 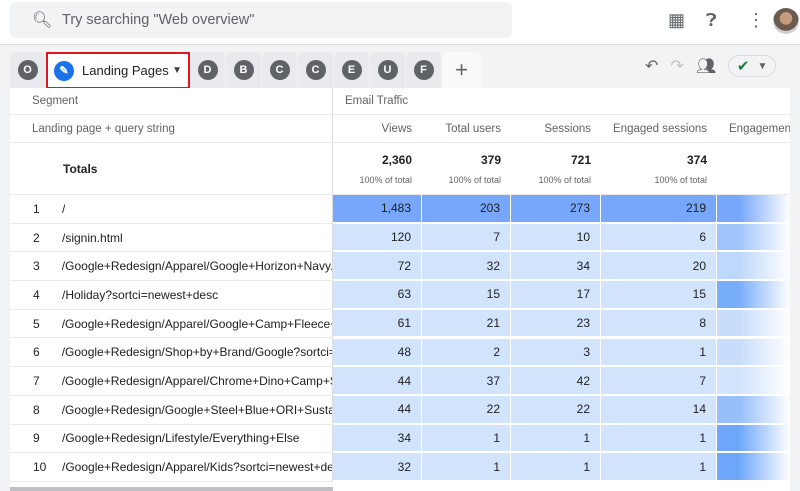 I want to click on avatar, so click(x=786, y=21).